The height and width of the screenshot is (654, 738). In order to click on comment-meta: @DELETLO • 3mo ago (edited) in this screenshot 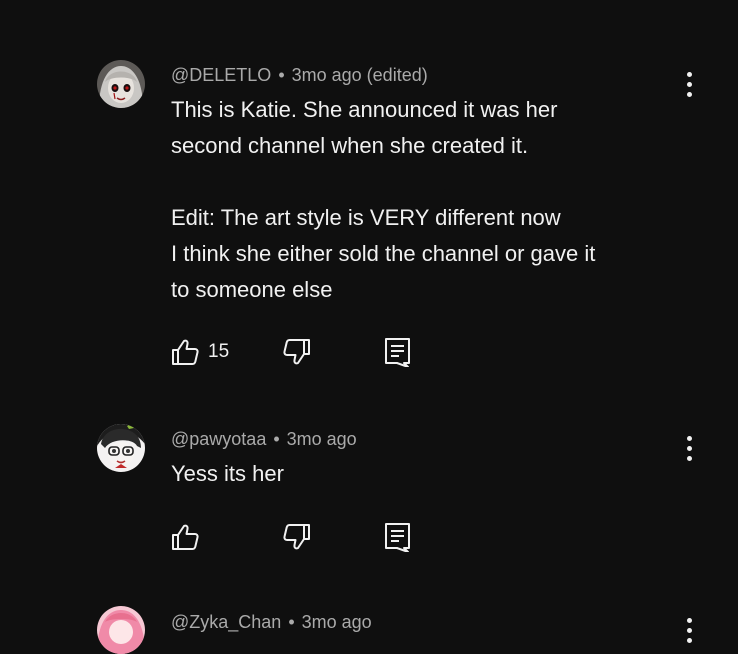, I will do `click(299, 75)`.